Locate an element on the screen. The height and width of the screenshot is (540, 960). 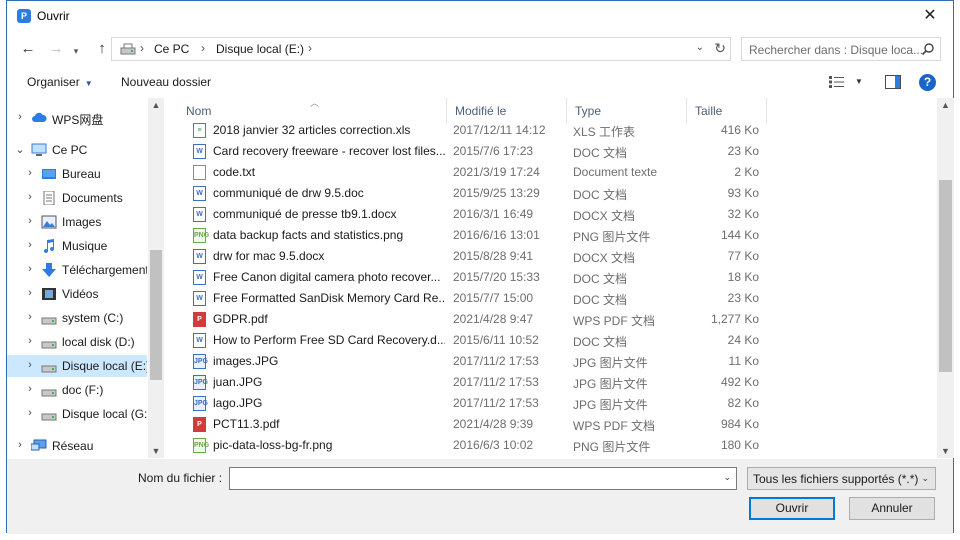
navigation-scrollbar: ▲ ▼ is located at coordinates (156, 278).